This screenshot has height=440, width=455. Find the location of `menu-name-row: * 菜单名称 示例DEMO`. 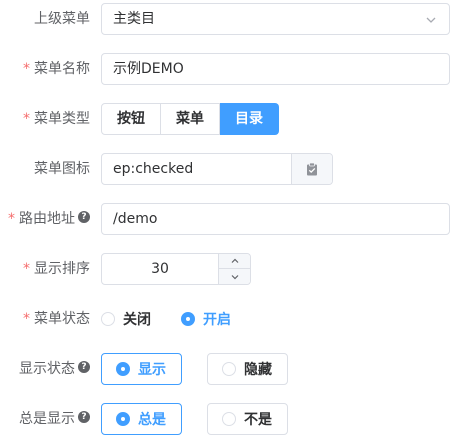

menu-name-row: * 菜单名称 示例DEMO is located at coordinates (227, 69).